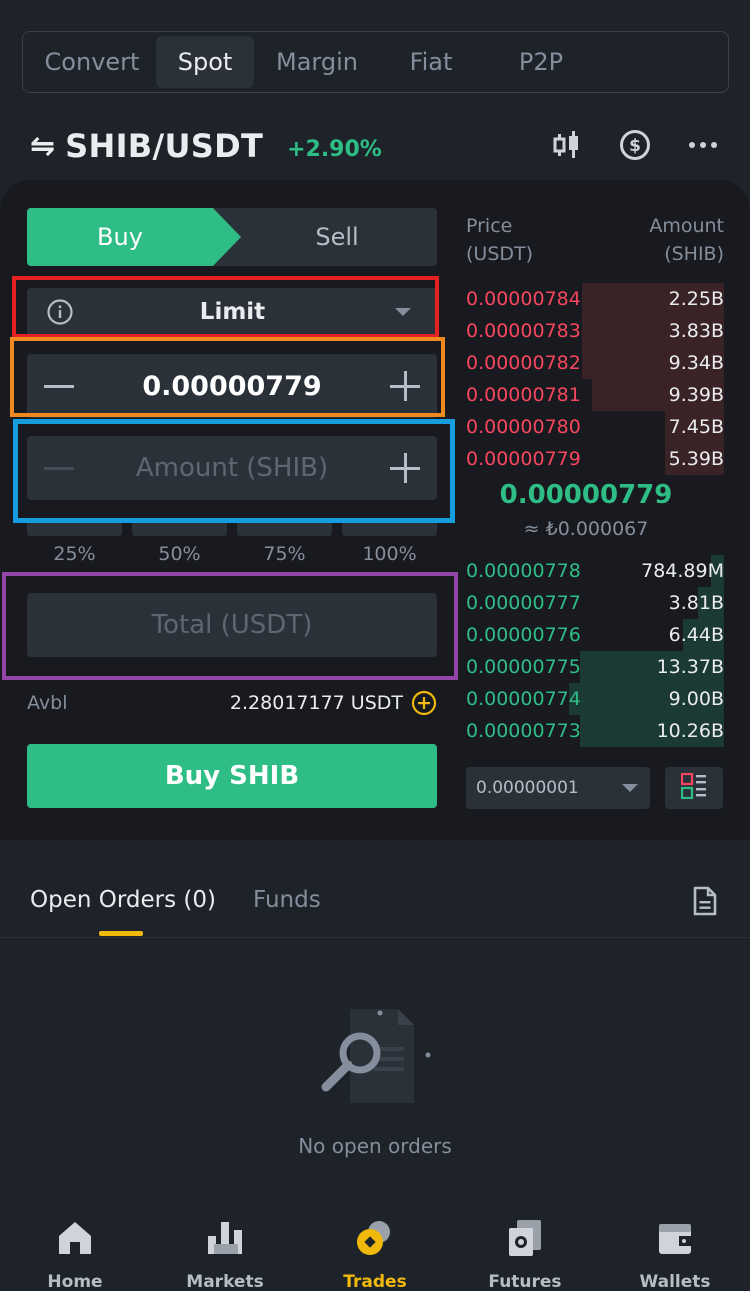  What do you see at coordinates (527, 788) in the screenshot?
I see `tick-size-value: 0.00000001` at bounding box center [527, 788].